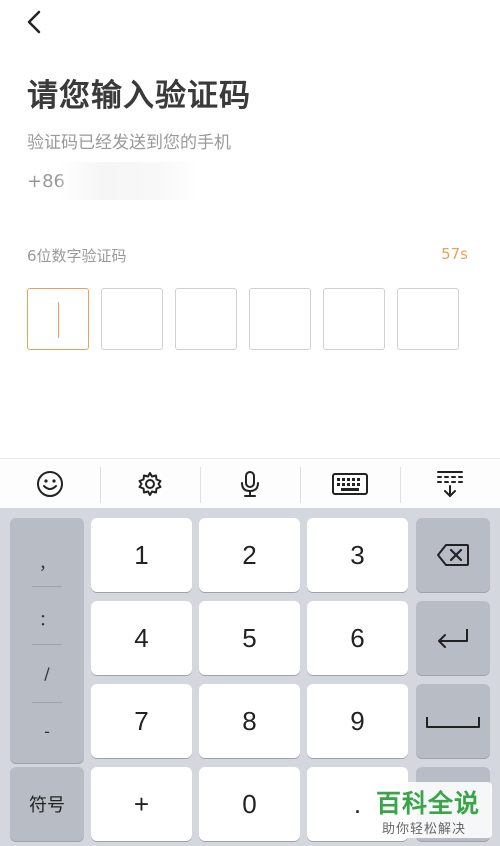 The width and height of the screenshot is (500, 846). I want to click on space-icon, so click(453, 722).